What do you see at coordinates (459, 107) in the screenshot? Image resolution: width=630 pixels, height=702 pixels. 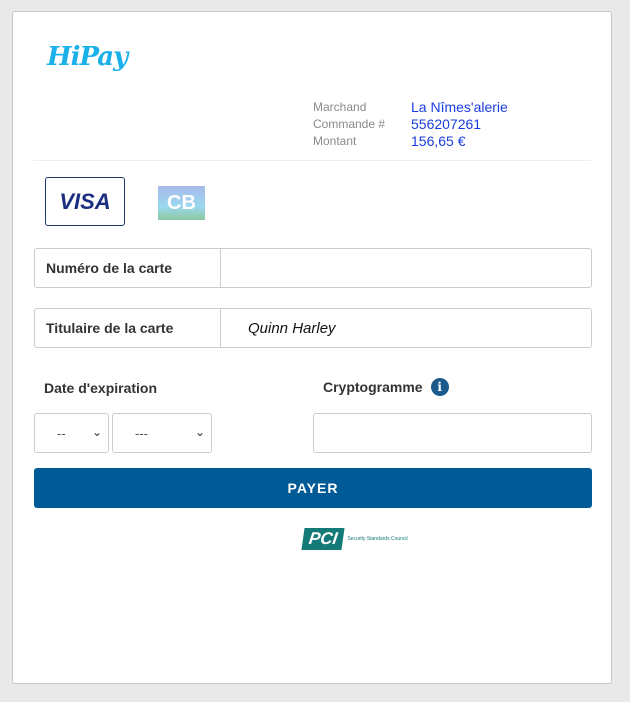 I see `merchant-value: La Nîmes'alerie` at bounding box center [459, 107].